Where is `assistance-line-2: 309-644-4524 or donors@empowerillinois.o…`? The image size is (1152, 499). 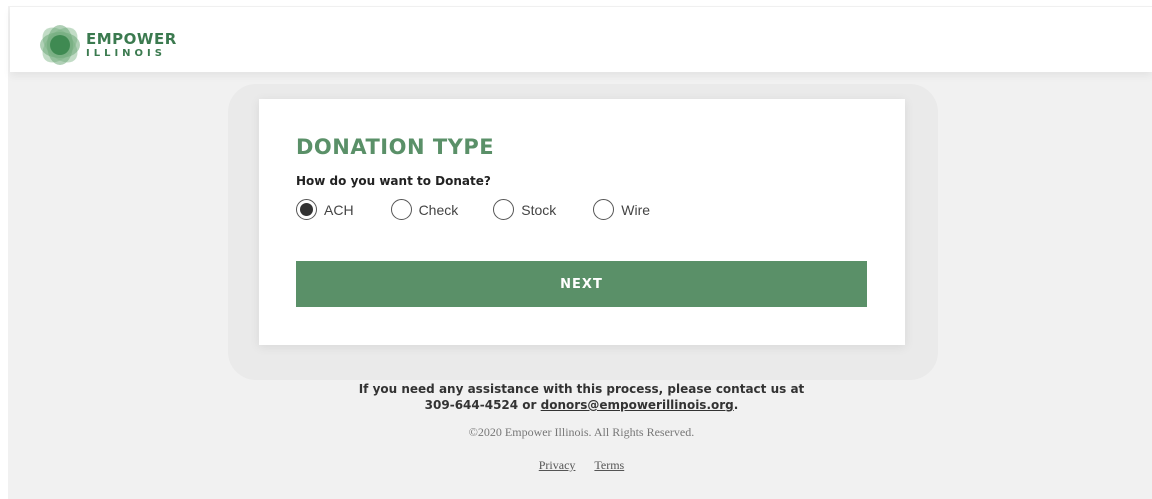 assistance-line-2: 309-644-4524 or donors@empowerillinois.o… is located at coordinates (576, 405).